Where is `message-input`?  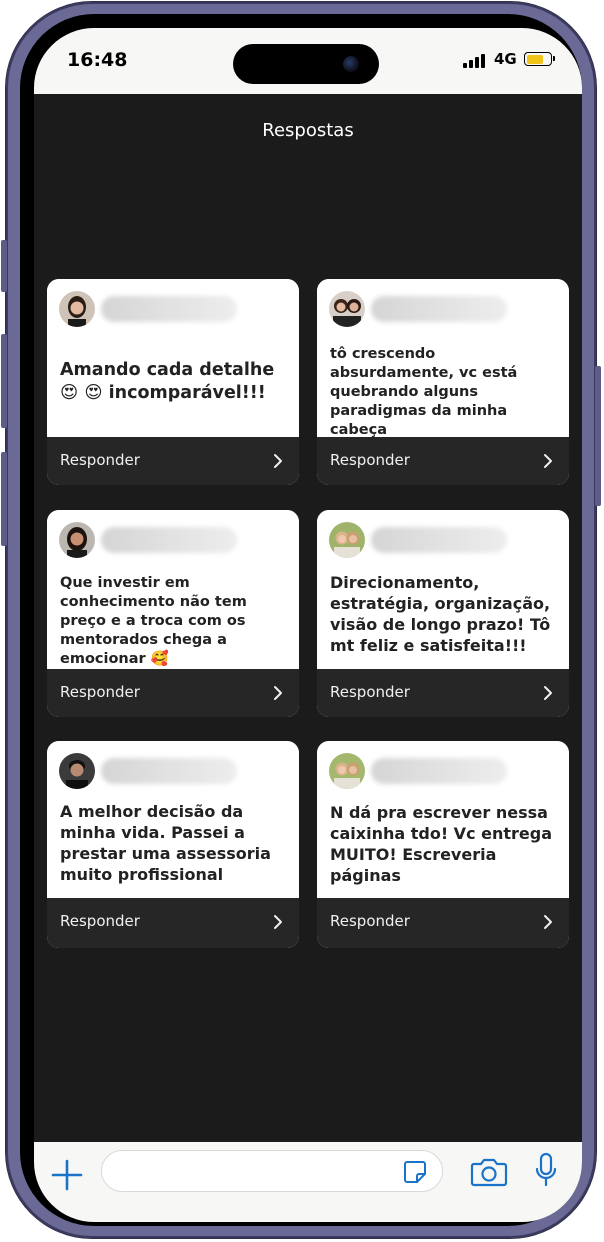
message-input is located at coordinates (272, 1171).